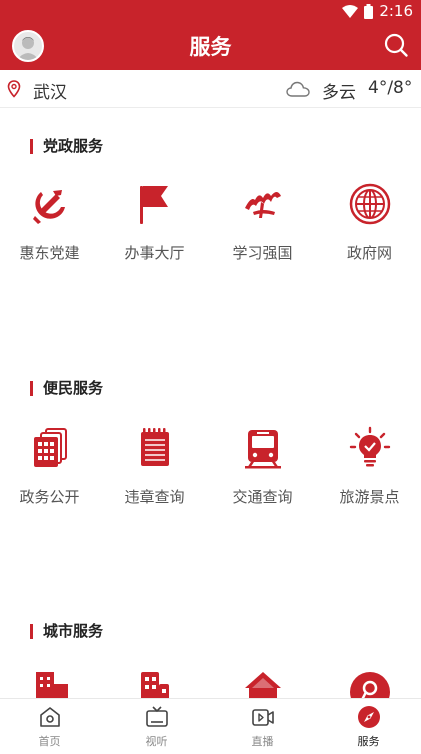  I want to click on city-services-grid, so click(210, 683).